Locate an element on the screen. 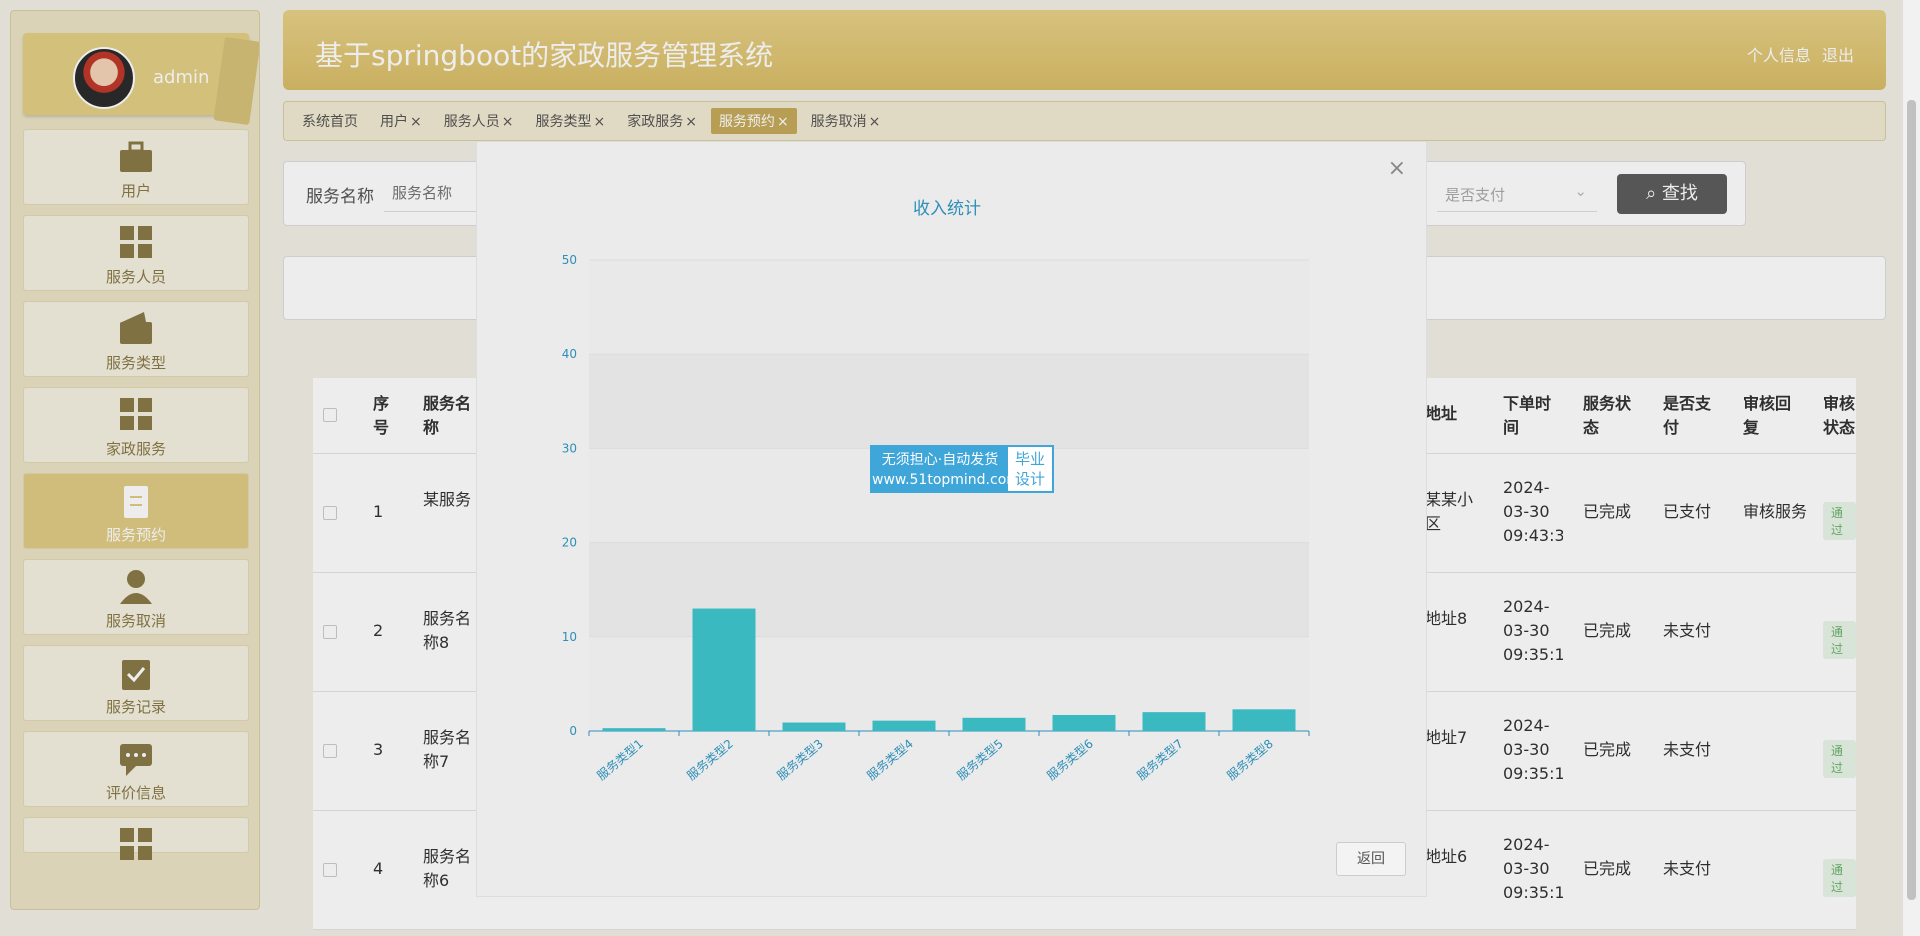 This screenshot has width=1920, height=936. watermark-badge-1: 毕业 is located at coordinates (1029, 459).